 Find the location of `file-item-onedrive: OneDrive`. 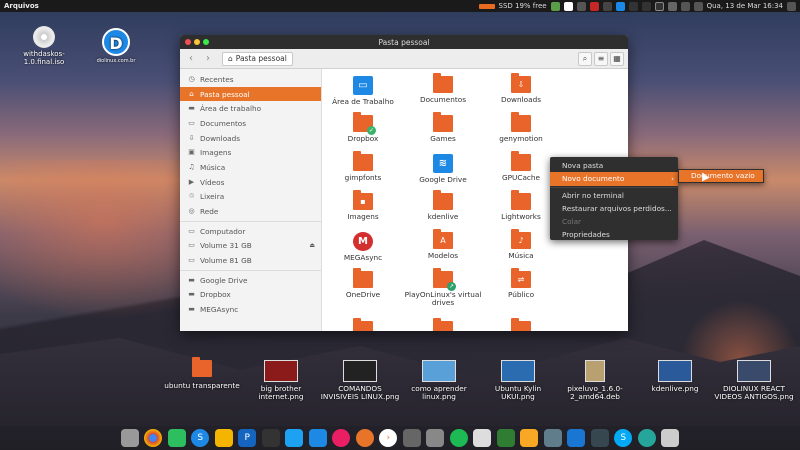

file-item-onedrive: OneDrive is located at coordinates (363, 283).